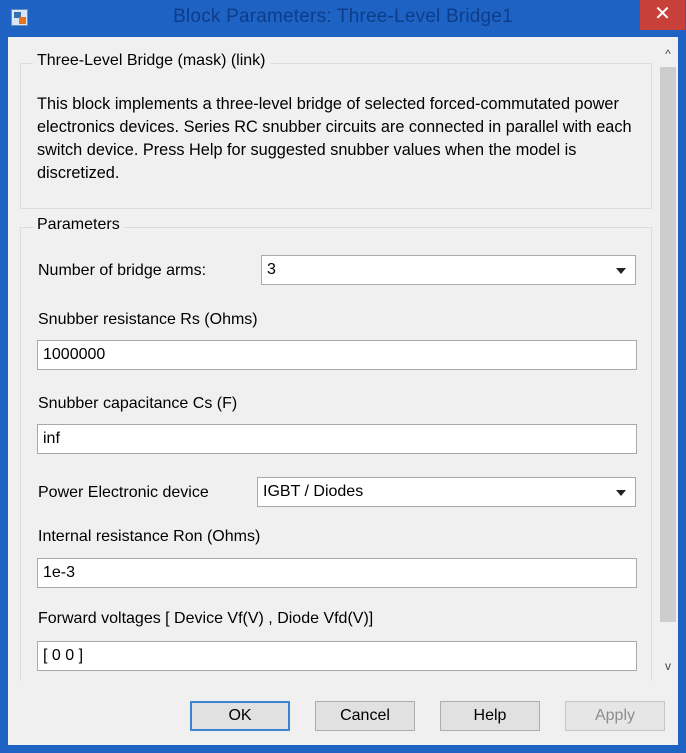 The image size is (686, 753). What do you see at coordinates (446, 492) in the screenshot?
I see `device-dropdown: IGBT / Diodes` at bounding box center [446, 492].